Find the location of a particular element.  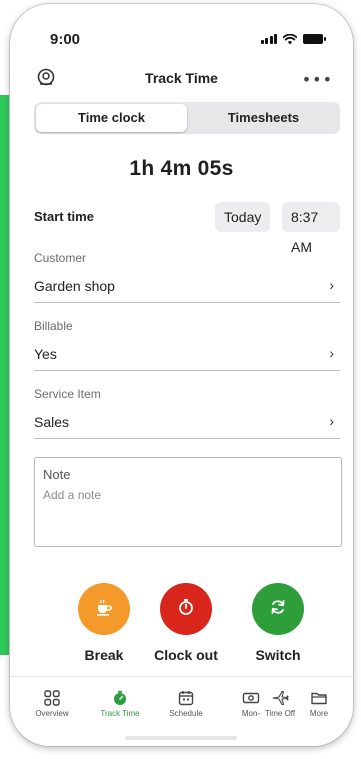

customer-label: Customer is located at coordinates (60, 258).